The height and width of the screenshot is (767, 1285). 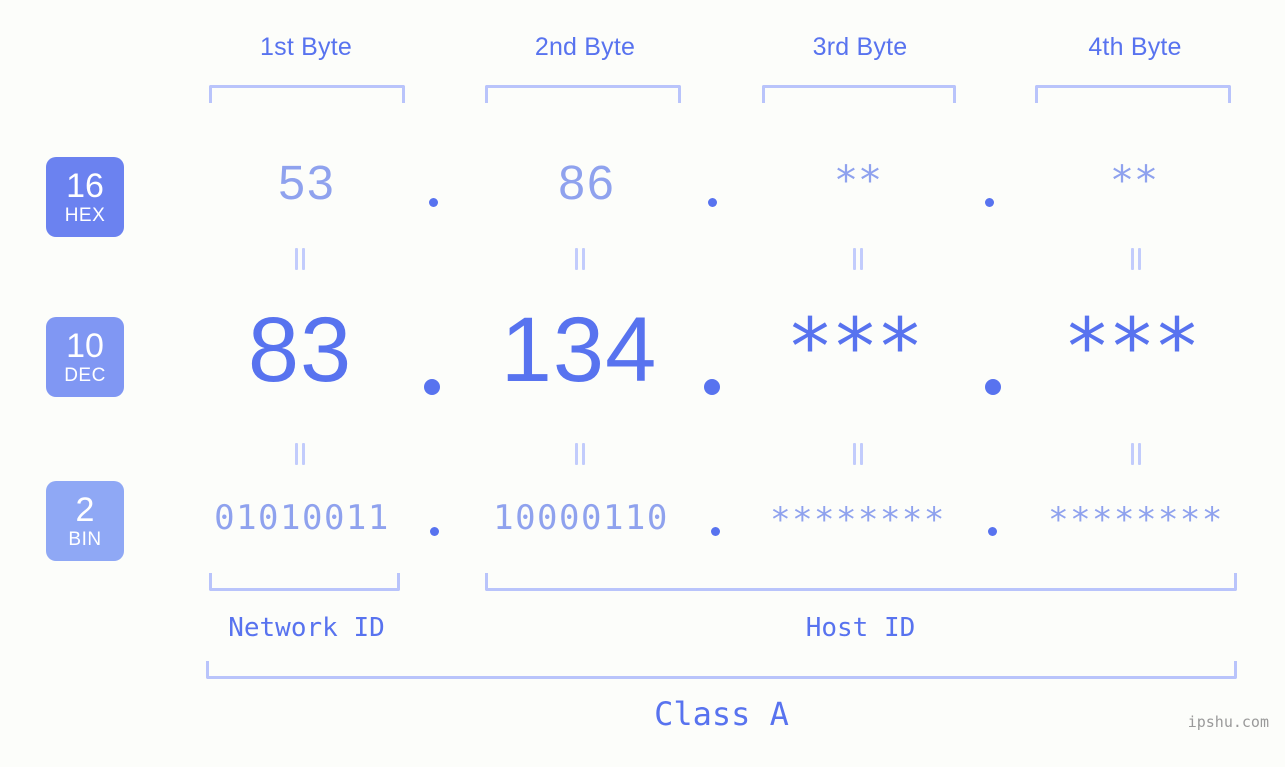 What do you see at coordinates (85, 346) in the screenshot?
I see `base-badge-dec-number: 10` at bounding box center [85, 346].